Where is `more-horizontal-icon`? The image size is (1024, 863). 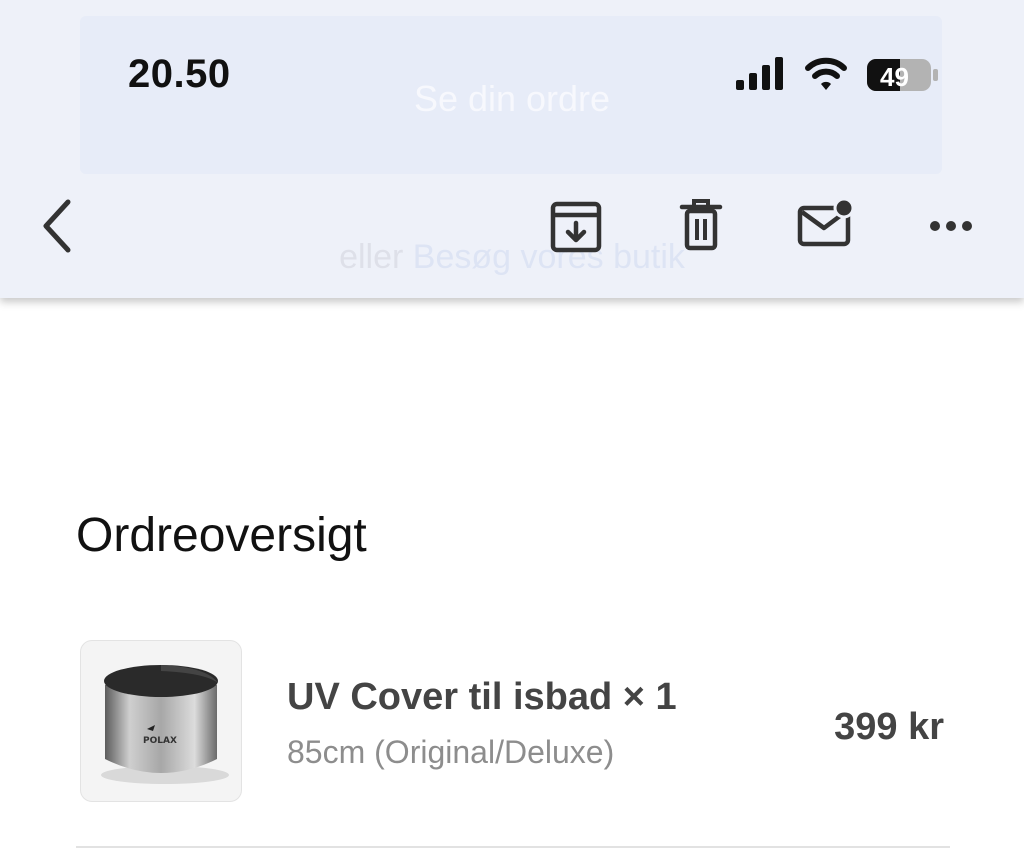
more-horizontal-icon is located at coordinates (951, 226).